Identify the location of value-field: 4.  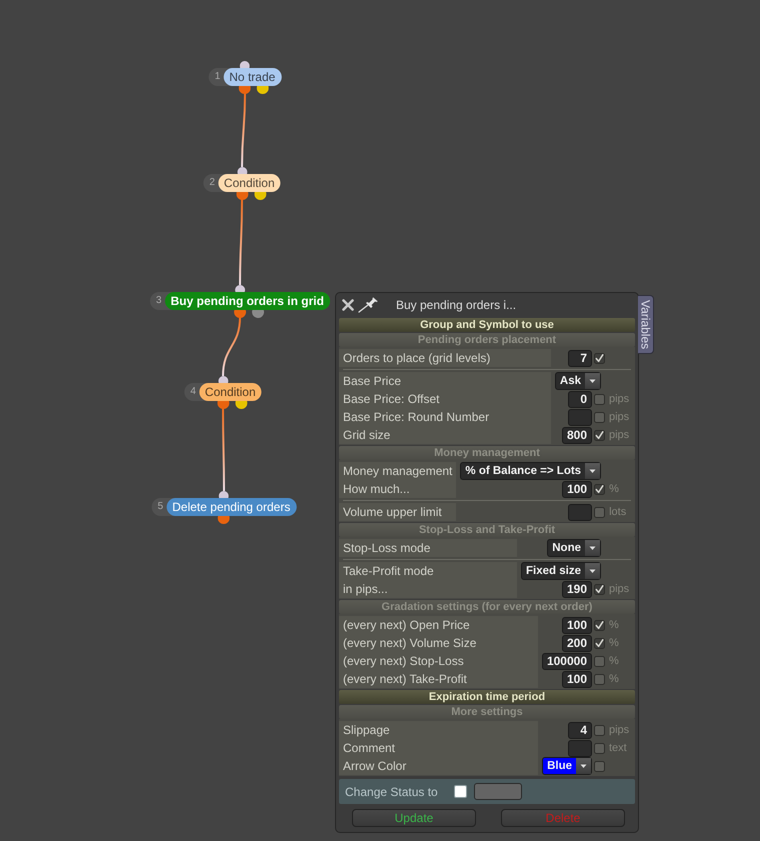
(580, 730).